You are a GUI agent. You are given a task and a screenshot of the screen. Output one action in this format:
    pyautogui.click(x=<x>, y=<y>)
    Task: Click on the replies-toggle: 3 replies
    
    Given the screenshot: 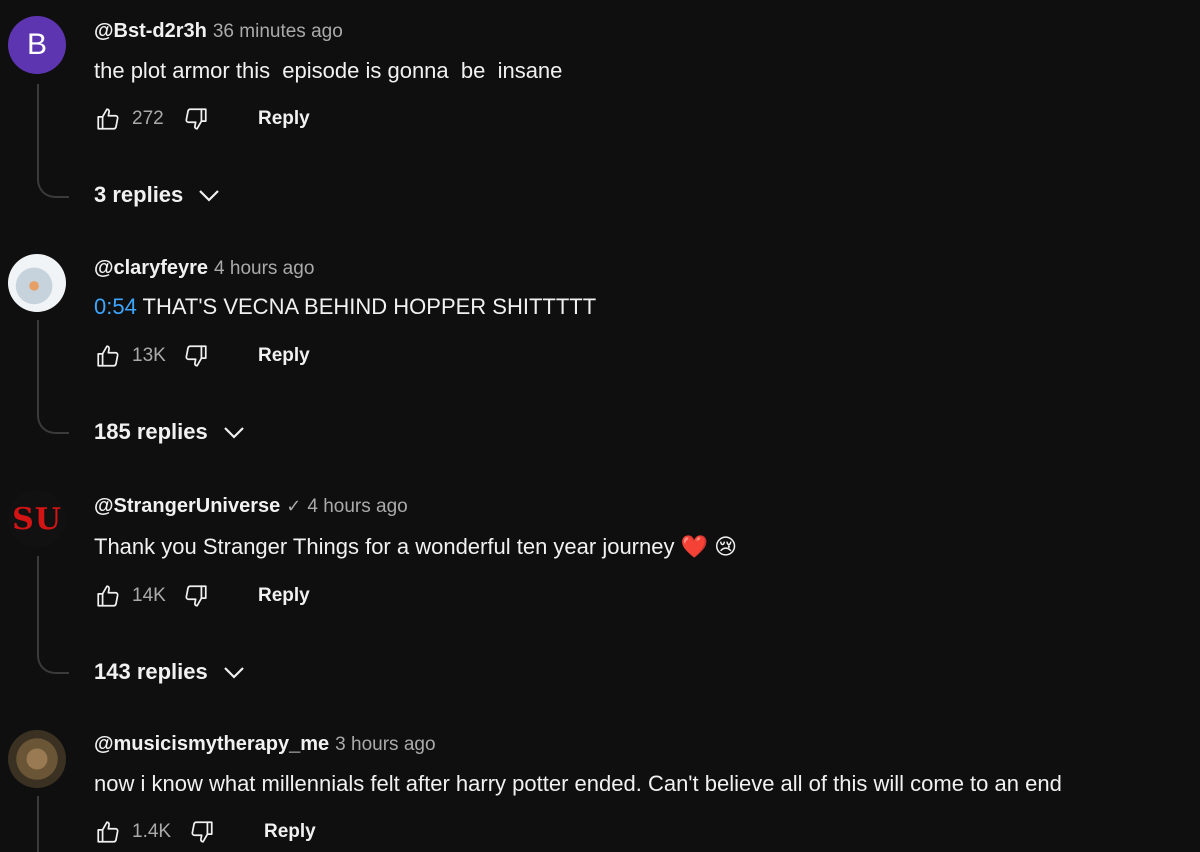 What is the action you would take?
    pyautogui.click(x=157, y=195)
    